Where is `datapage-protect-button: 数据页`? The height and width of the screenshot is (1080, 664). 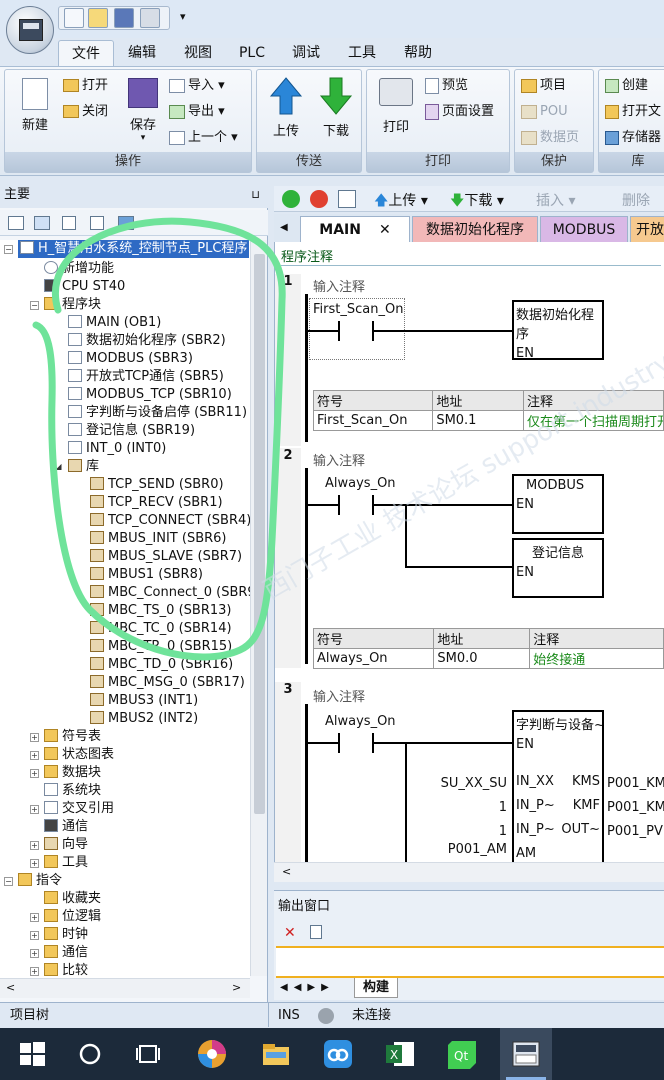
datapage-protect-button: 数据页 is located at coordinates (550, 138).